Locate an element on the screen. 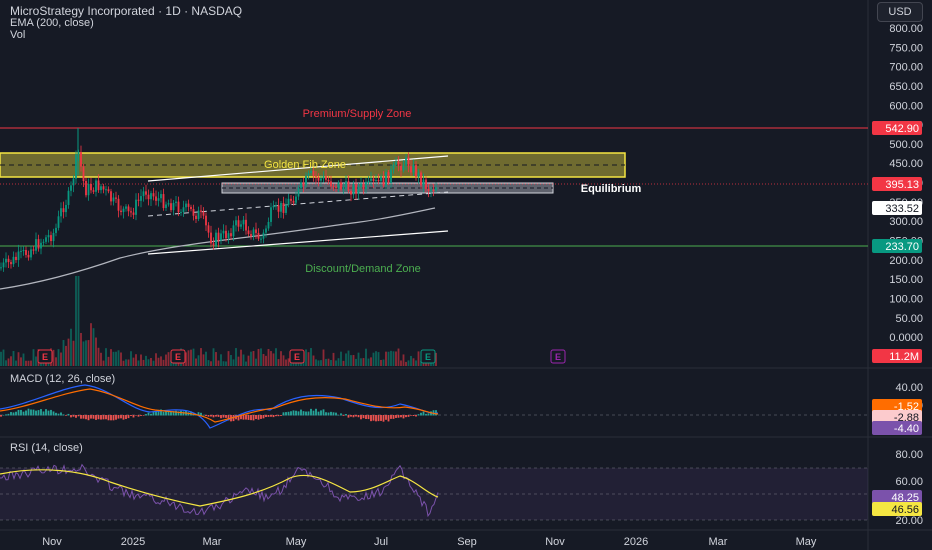 The height and width of the screenshot is (550, 932). macd-histogram is located at coordinates (218, 415).